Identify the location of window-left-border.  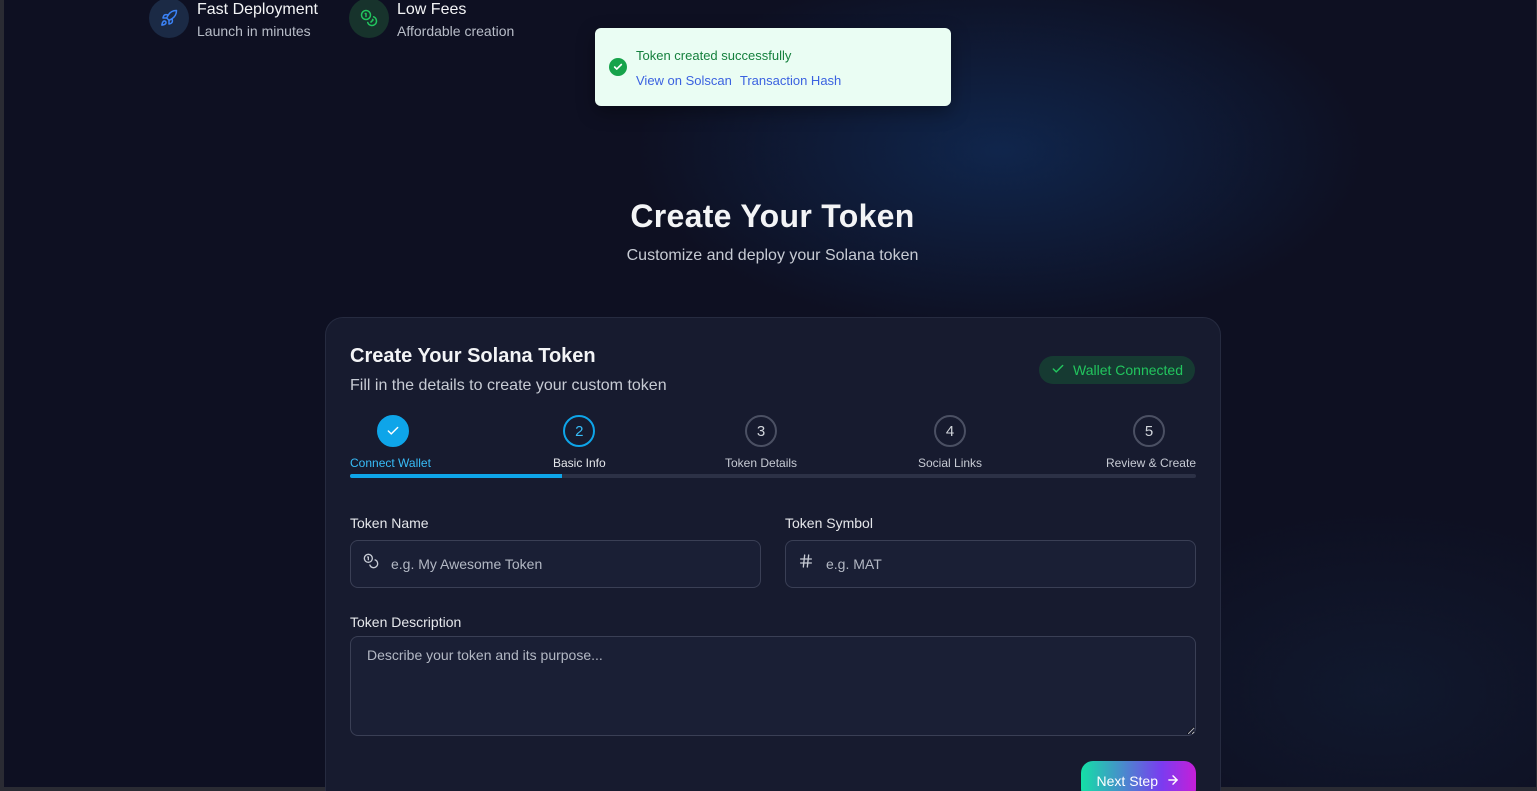
(2, 395).